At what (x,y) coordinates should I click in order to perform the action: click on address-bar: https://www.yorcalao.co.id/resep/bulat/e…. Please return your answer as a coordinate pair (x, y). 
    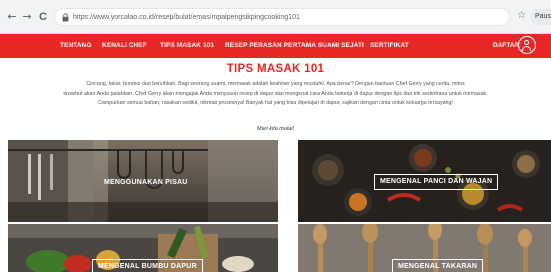
    Looking at the image, I should click on (282, 17).